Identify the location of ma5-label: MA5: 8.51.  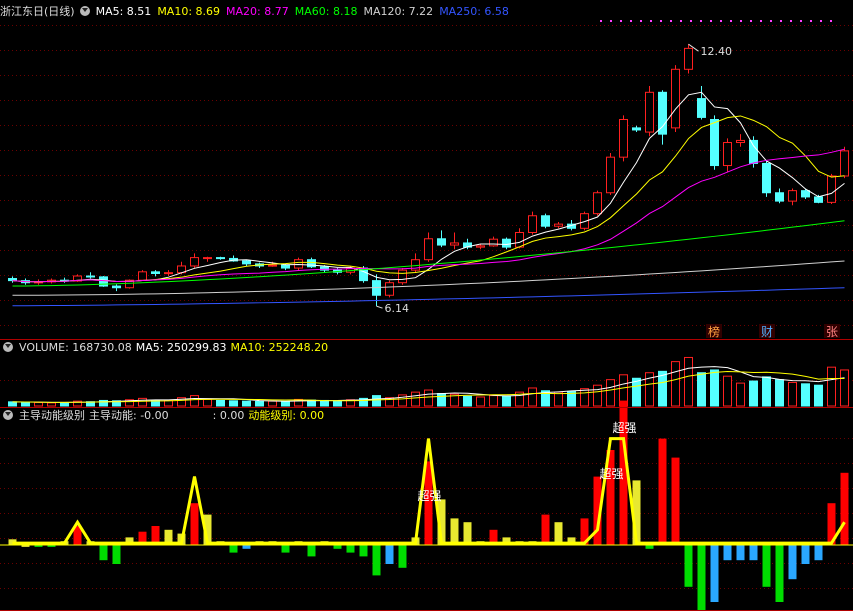
(123, 11).